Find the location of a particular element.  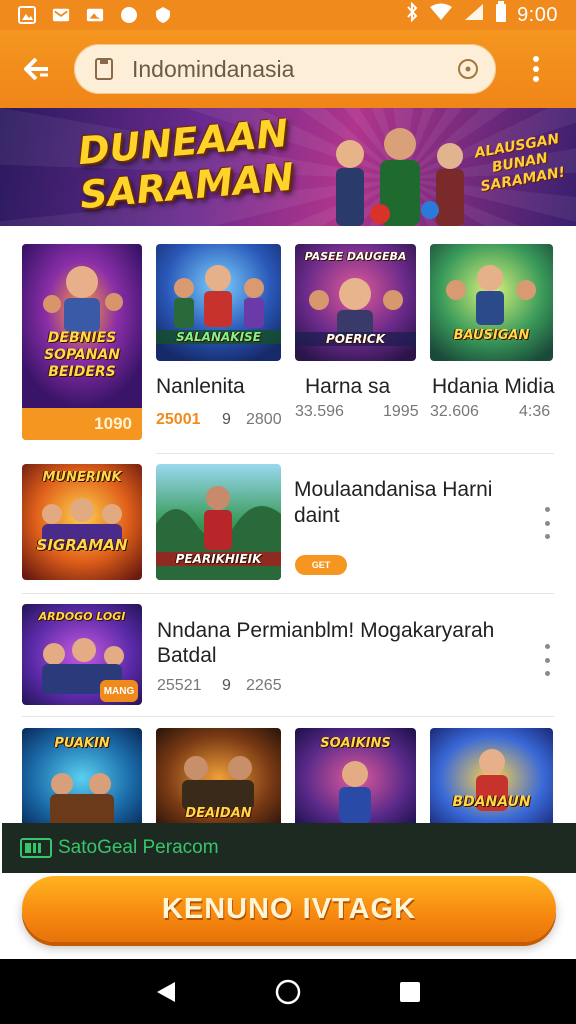

address-bar: Indomindanasia is located at coordinates (285, 69).